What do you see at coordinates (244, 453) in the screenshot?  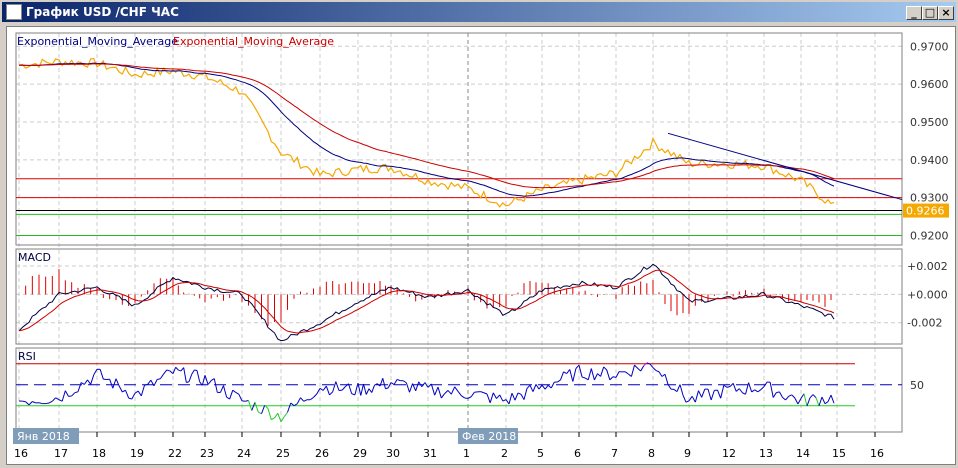 I see `date-tick-label: 24` at bounding box center [244, 453].